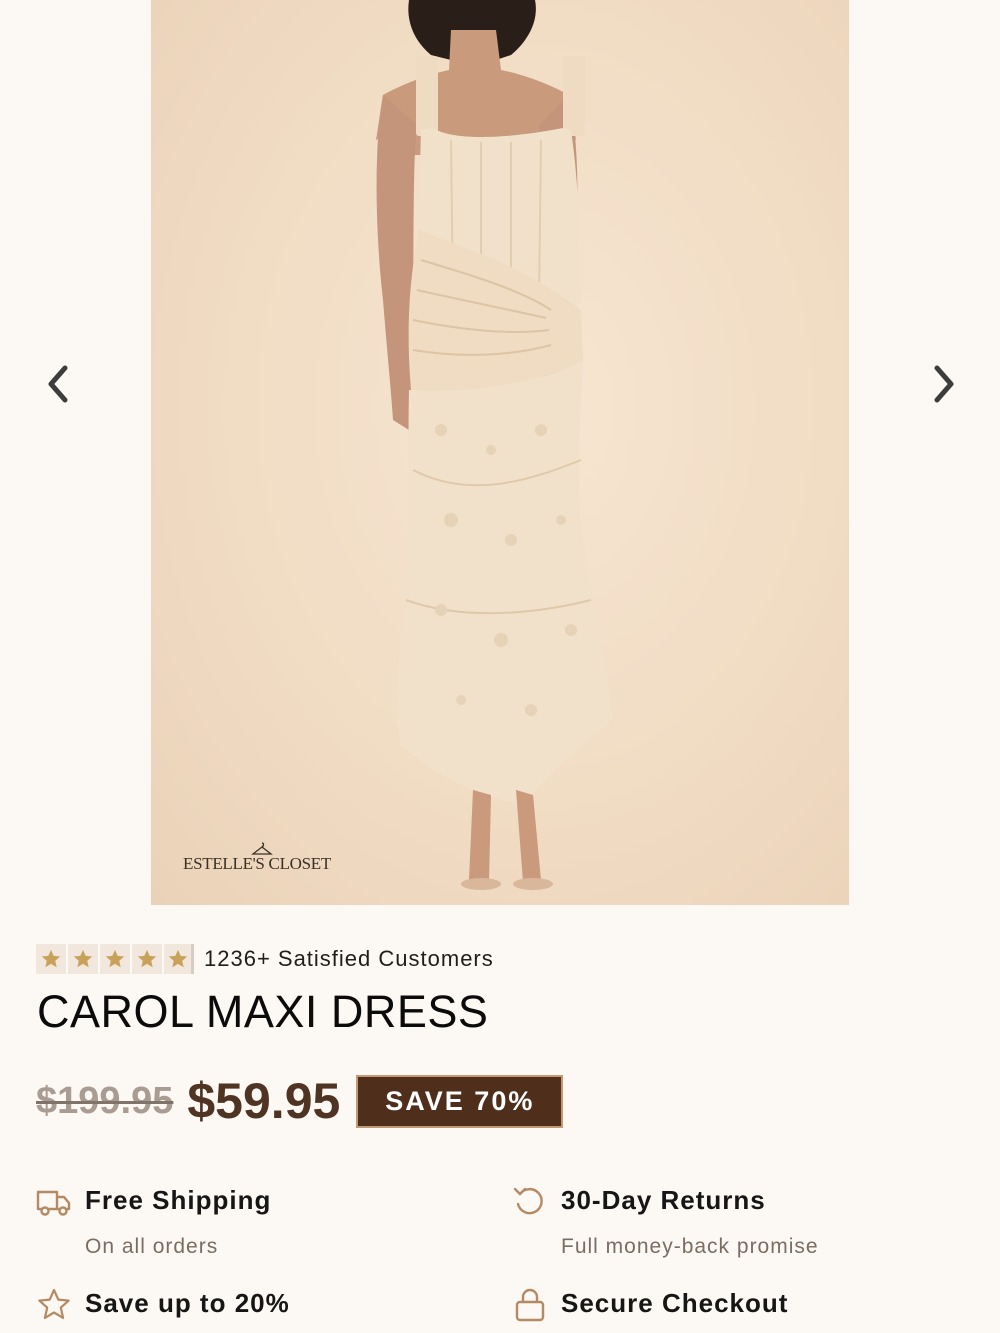 Image resolution: width=1000 pixels, height=1333 pixels. Describe the element at coordinates (105, 1100) in the screenshot. I see `original-price: $199.95` at that location.